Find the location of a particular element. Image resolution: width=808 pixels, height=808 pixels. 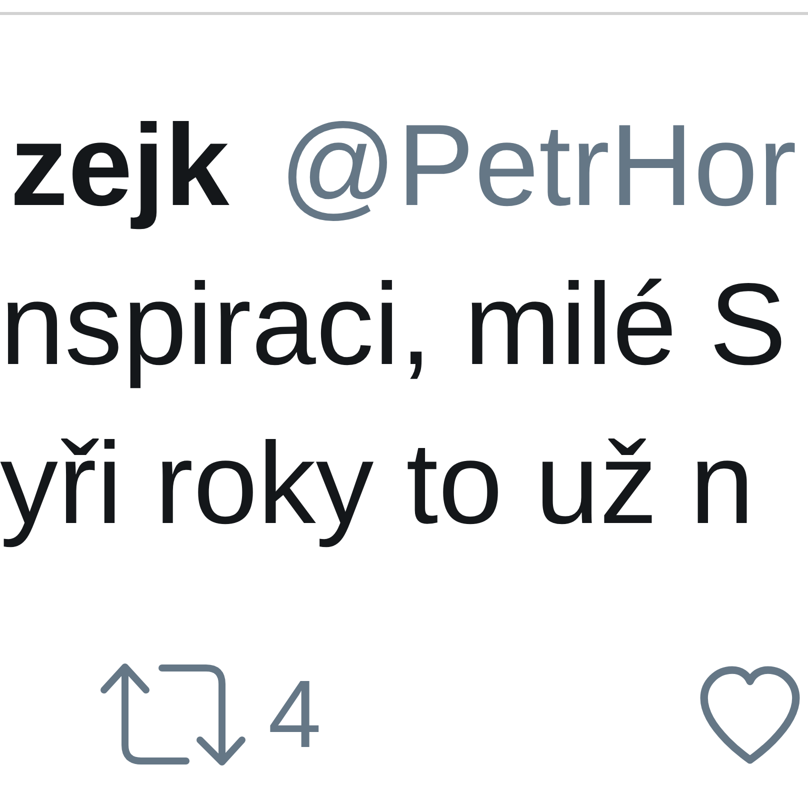

retweet-button: 4 is located at coordinates (211, 715).